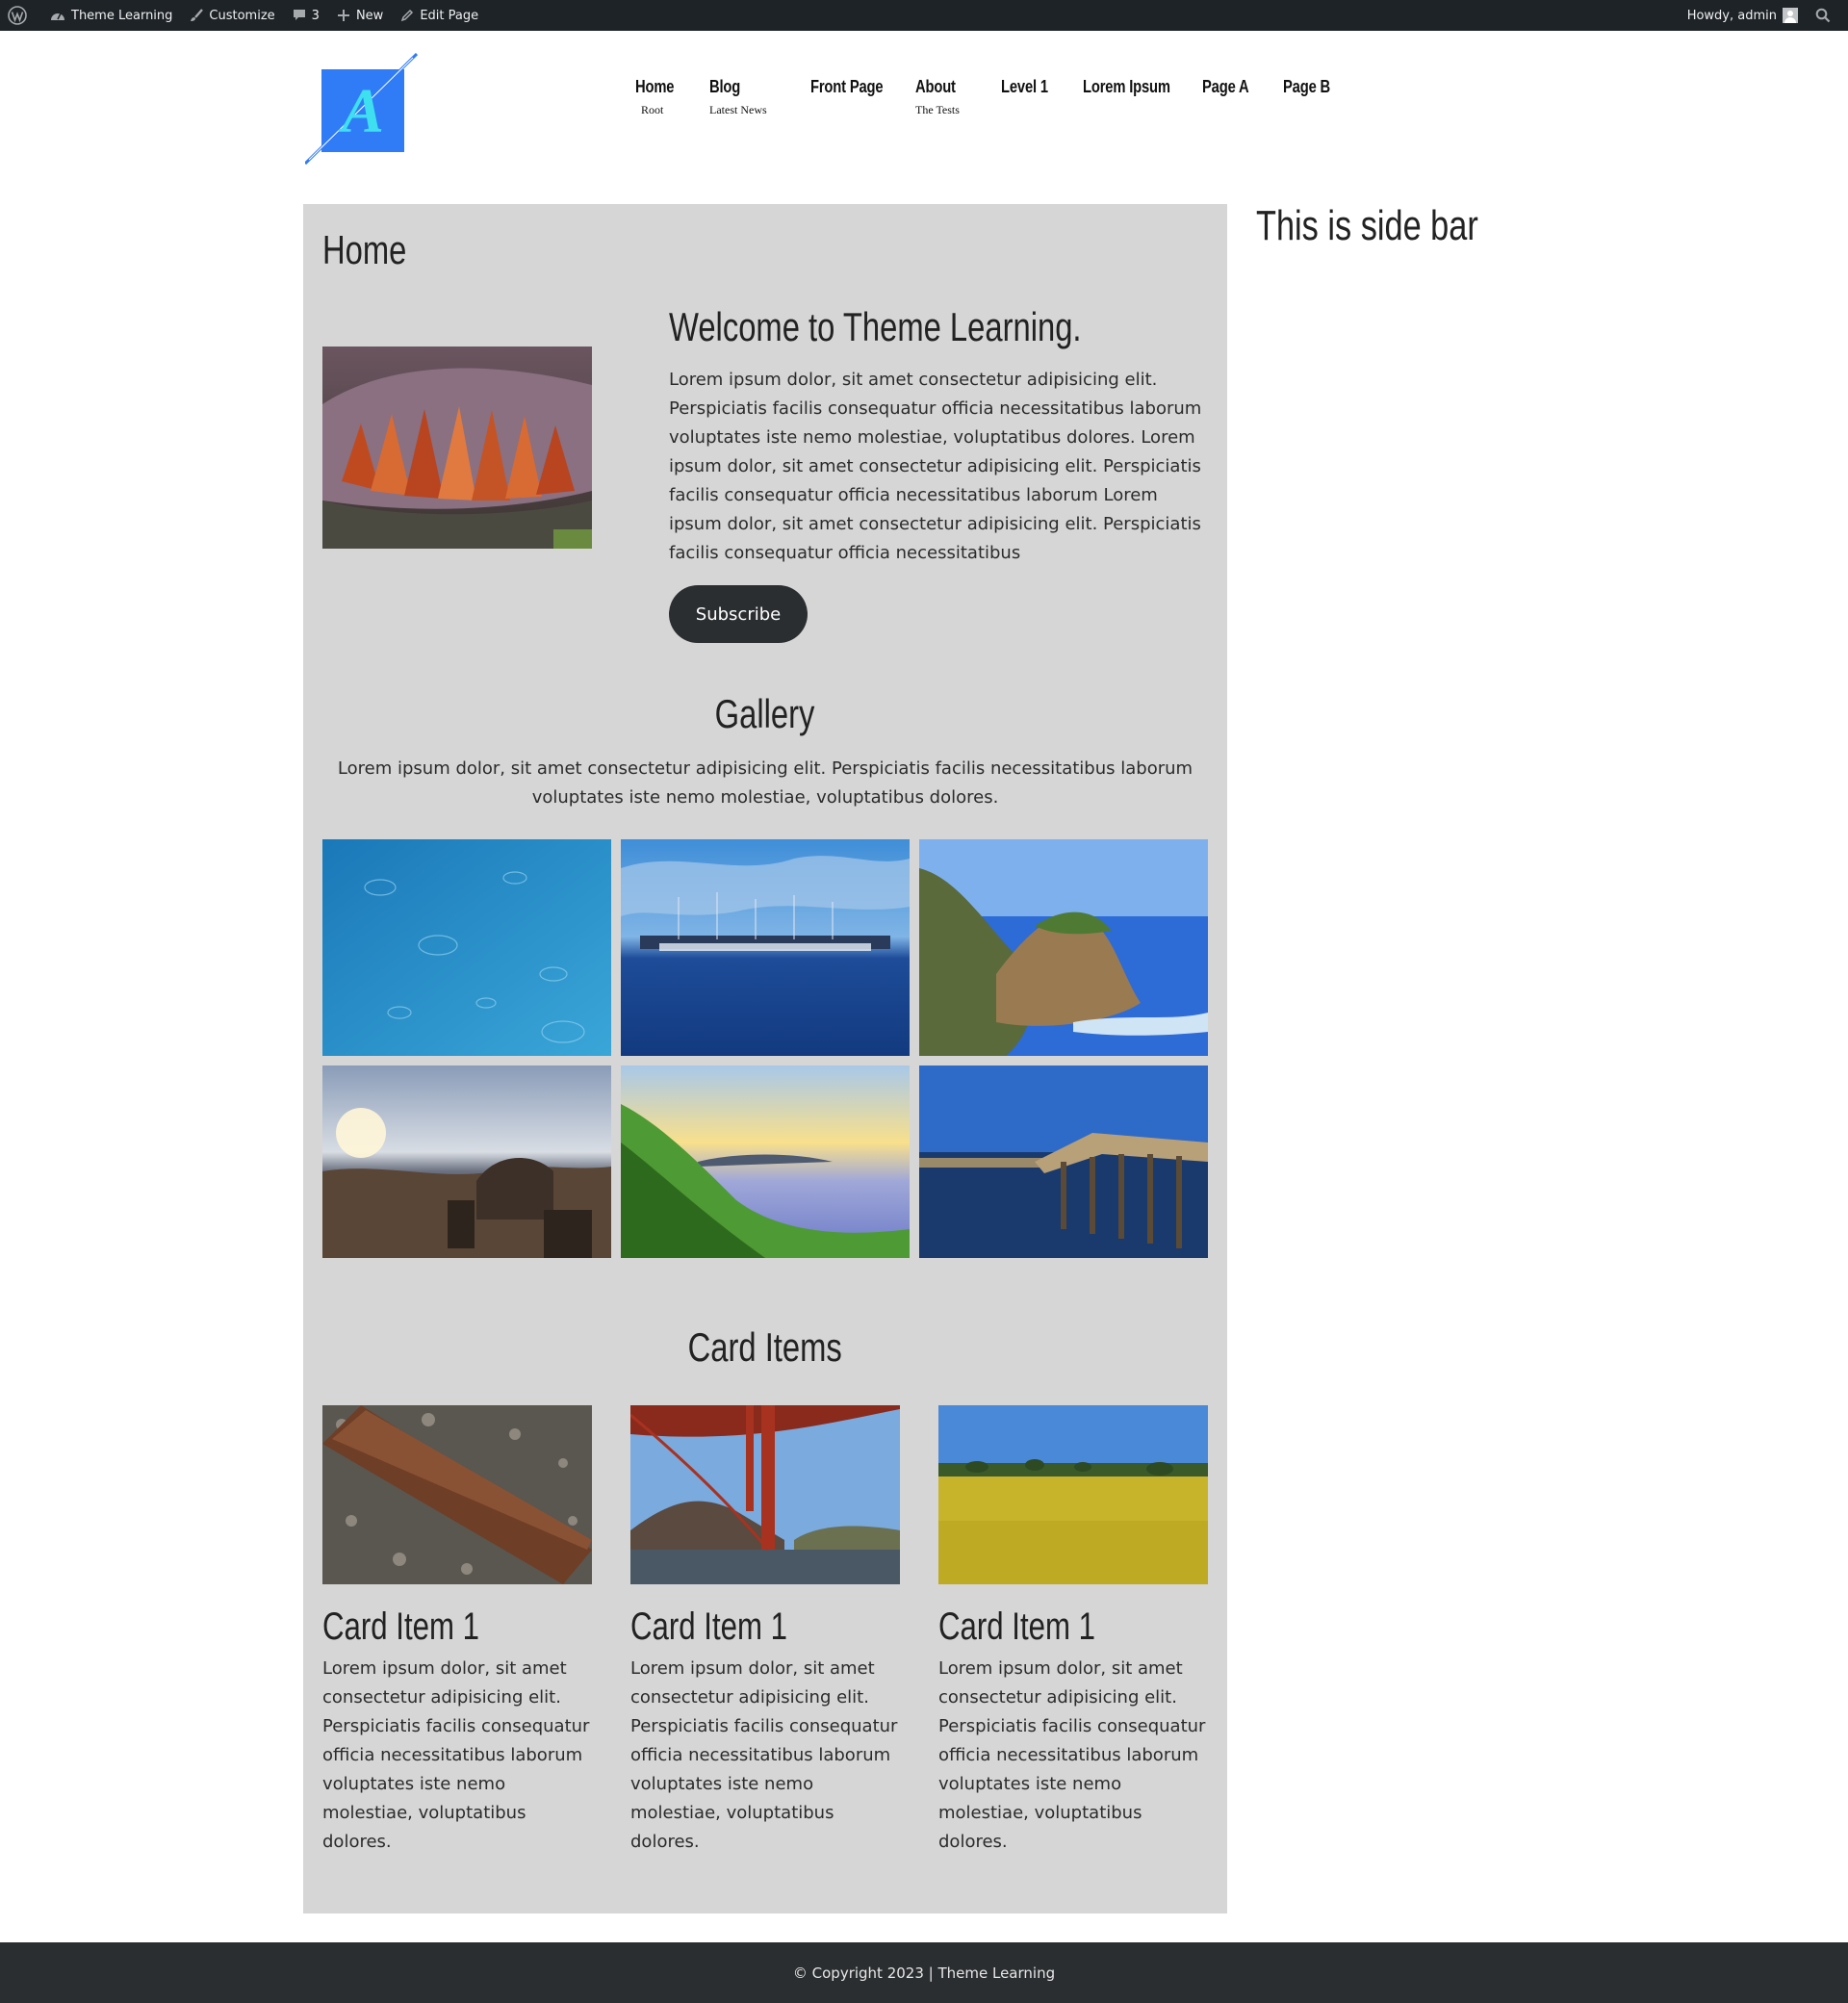 The width and height of the screenshot is (1848, 2003). I want to click on gallery-heading: Gallery, so click(765, 713).